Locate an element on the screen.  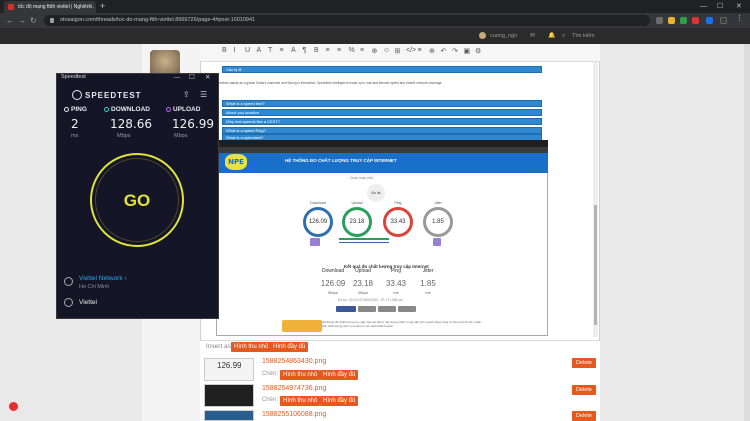
app-window-title: Speedtest is located at coordinates (73, 77).